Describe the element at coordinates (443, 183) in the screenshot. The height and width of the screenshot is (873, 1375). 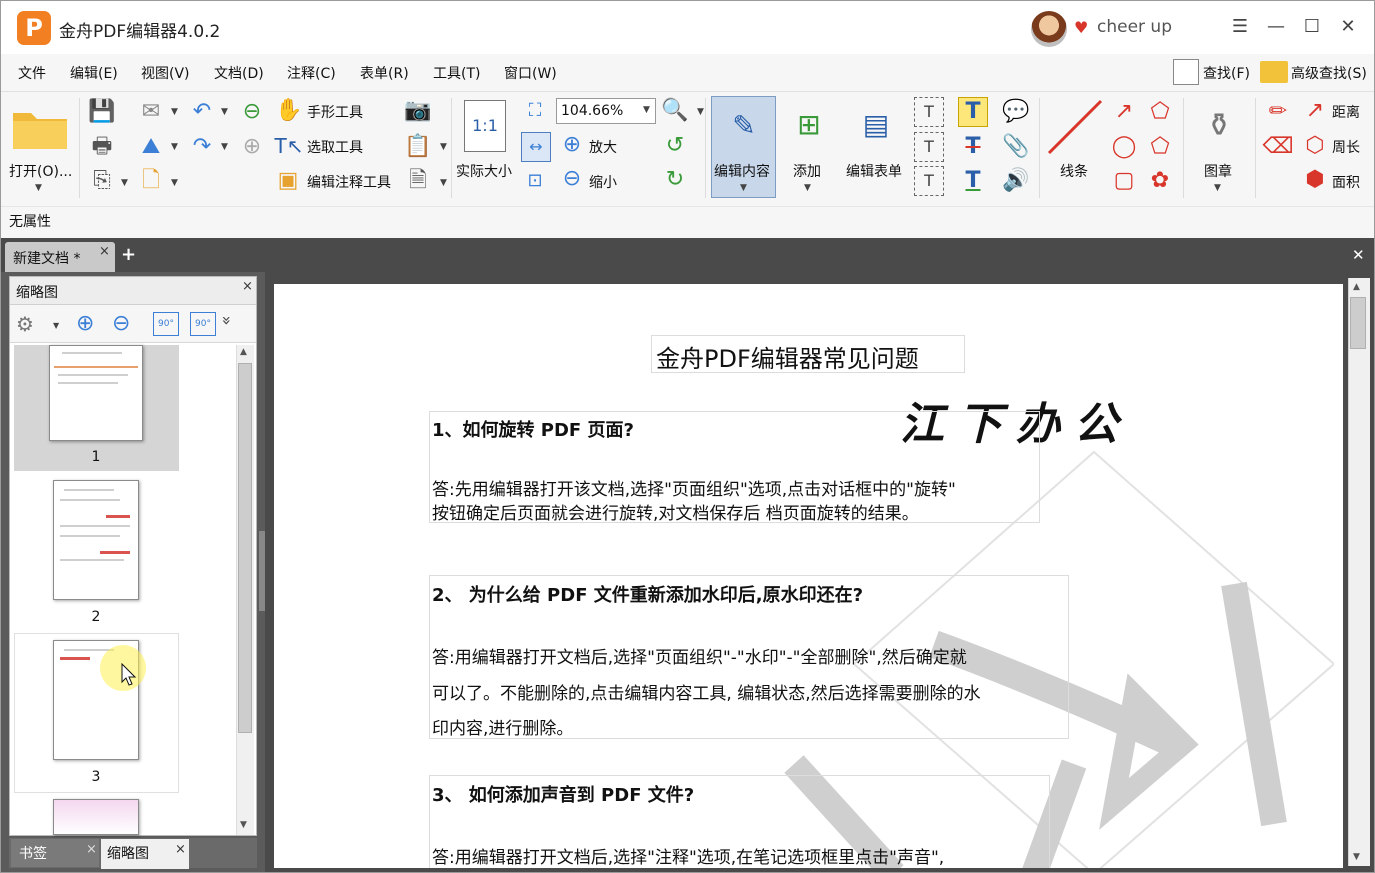
I see `document-properties-dropdown-icon: ▼` at that location.